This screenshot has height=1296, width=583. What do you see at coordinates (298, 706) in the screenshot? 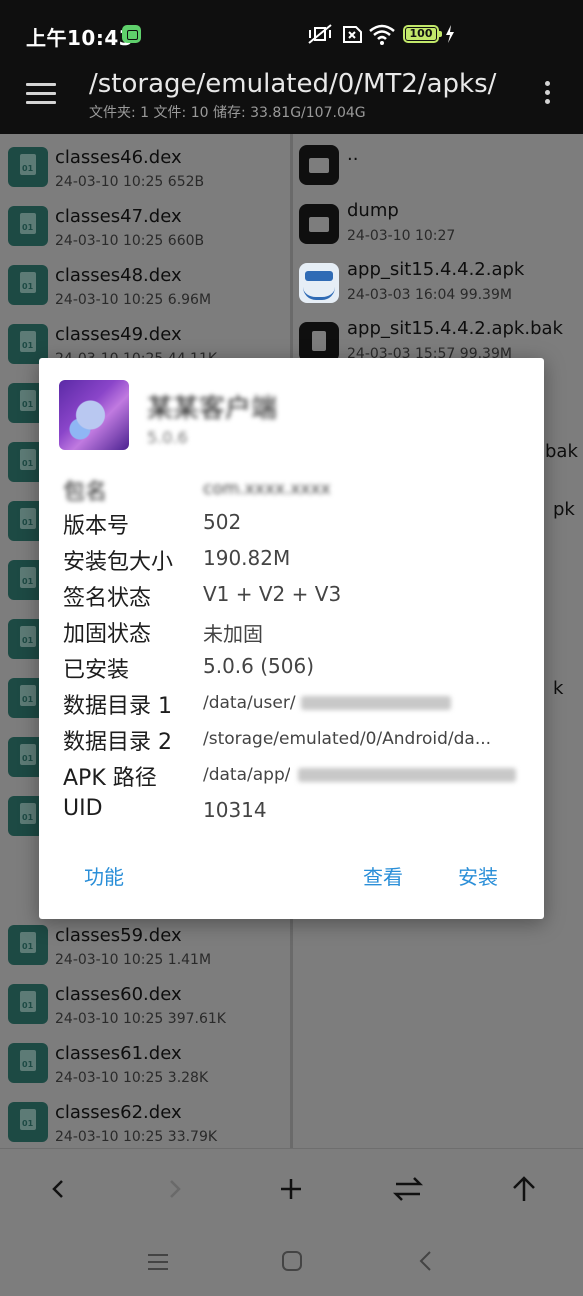
I see `info-row: 数据目录 1 /data/user/` at bounding box center [298, 706].